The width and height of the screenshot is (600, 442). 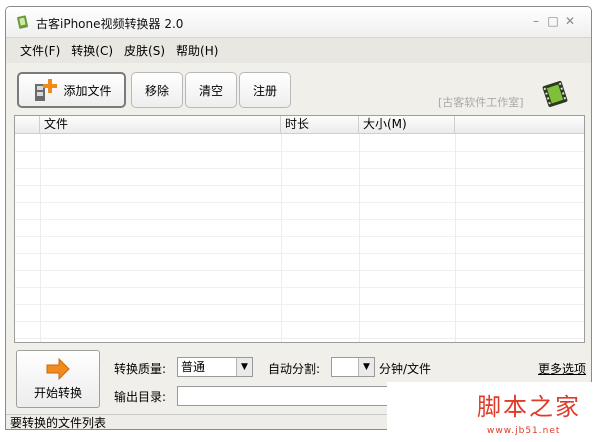 I want to click on register-label: 注册, so click(x=264, y=90).